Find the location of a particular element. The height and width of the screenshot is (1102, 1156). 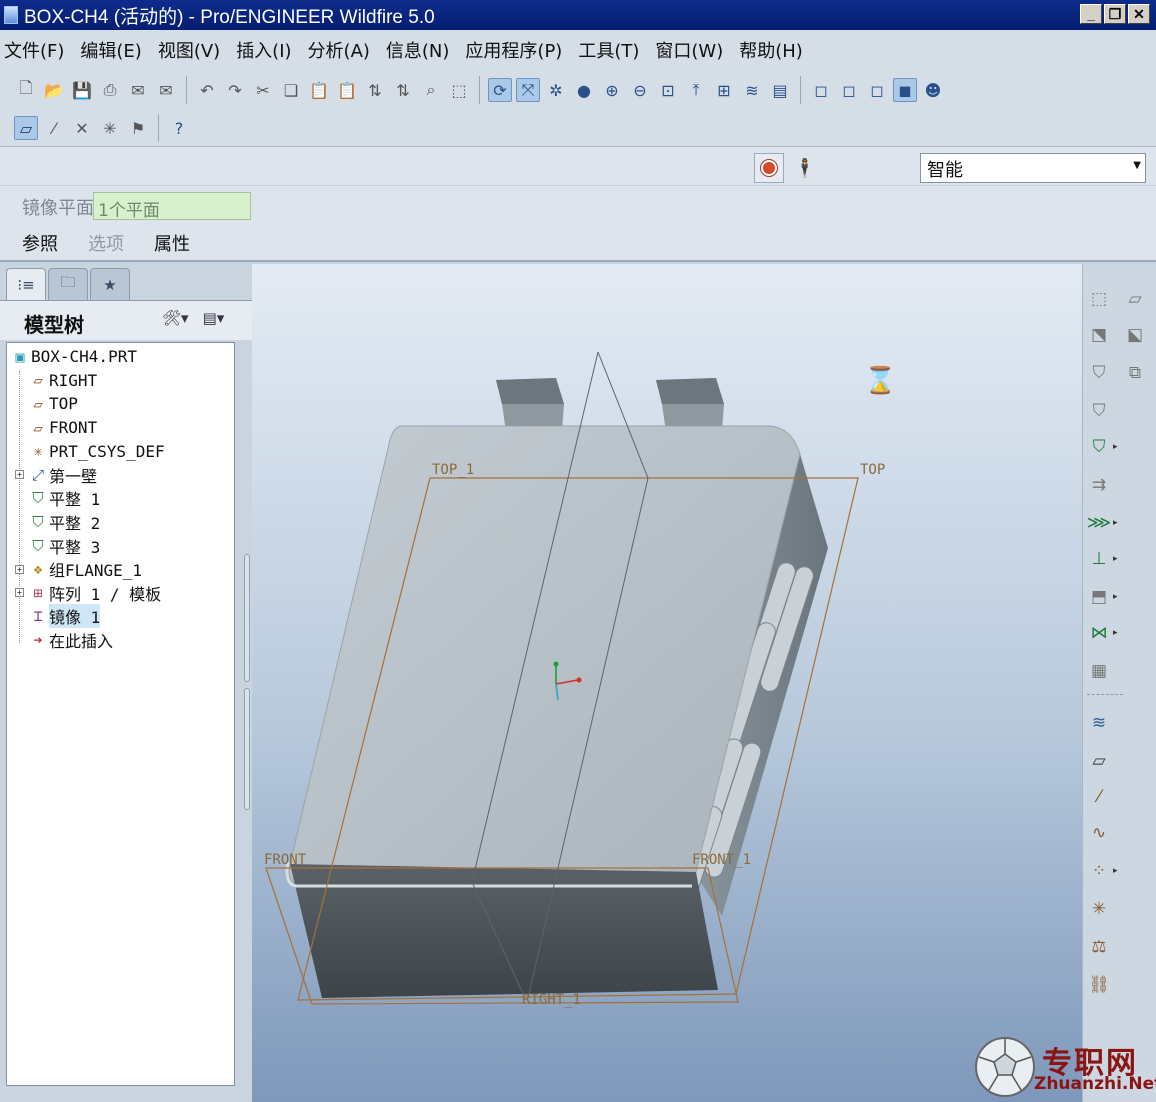

annotation-display-icon: ⚑ is located at coordinates (138, 128).